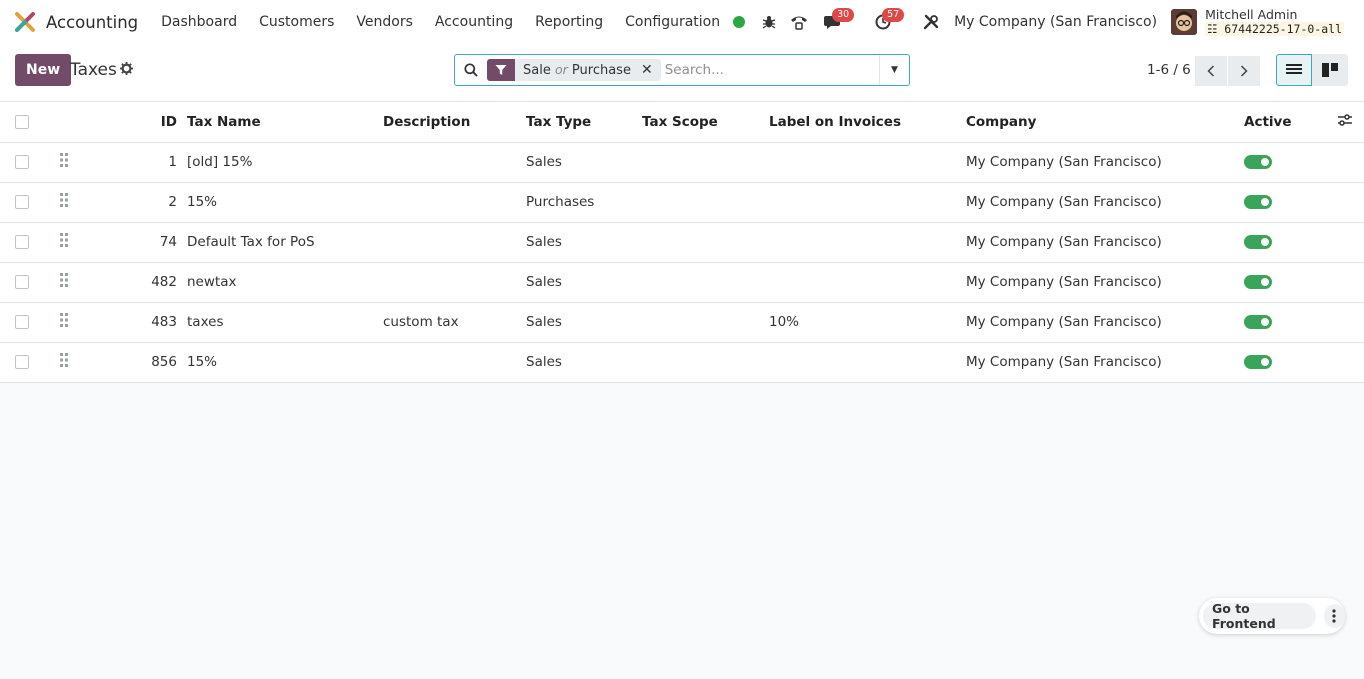  Describe the element at coordinates (137, 242) in the screenshot. I see `cell-id: 74` at that location.